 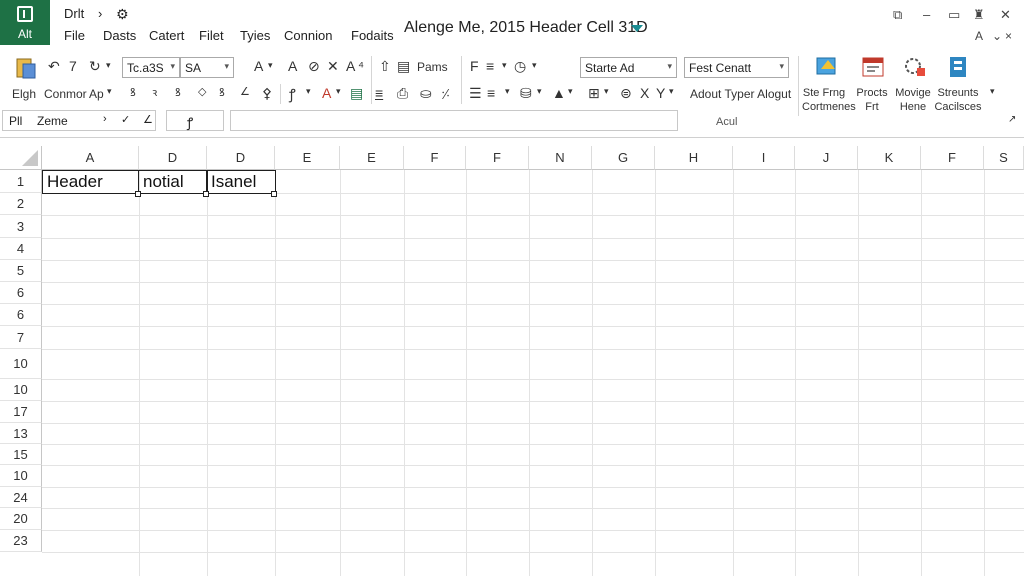 What do you see at coordinates (95, 66) in the screenshot?
I see `format-painter-icon: ↻` at bounding box center [95, 66].